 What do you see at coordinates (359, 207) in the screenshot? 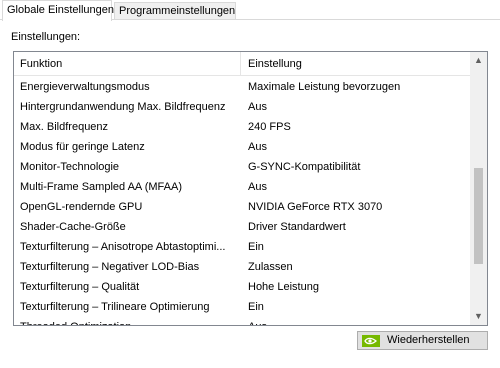
I see `row-setting-value: NVIDIA GeForce RTX 3070` at bounding box center [359, 207].